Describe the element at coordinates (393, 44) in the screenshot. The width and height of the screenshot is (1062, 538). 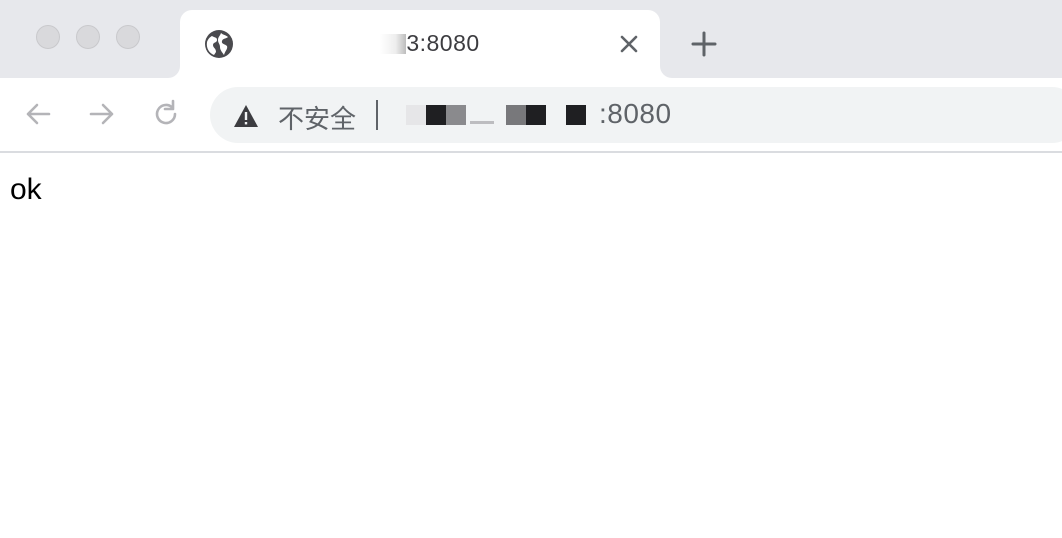
I see `redacted-region` at that location.